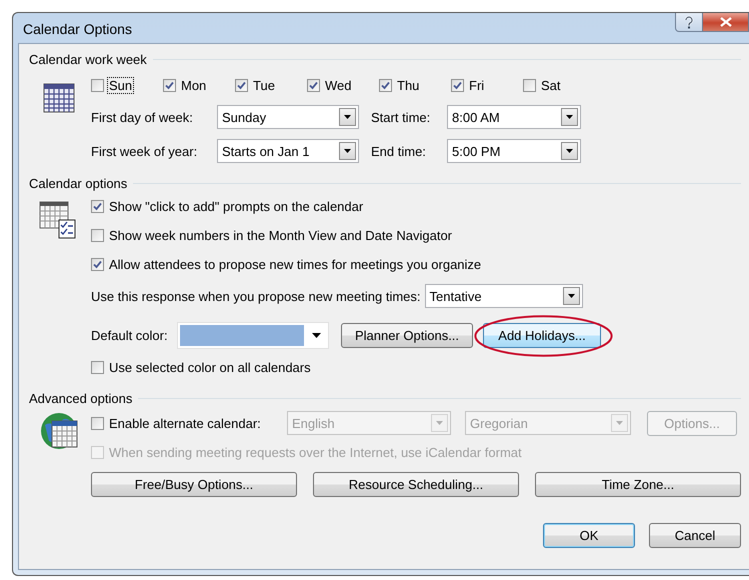 This screenshot has height=580, width=749. Describe the element at coordinates (514, 117) in the screenshot. I see `dropdown: 8:00 AM` at that location.